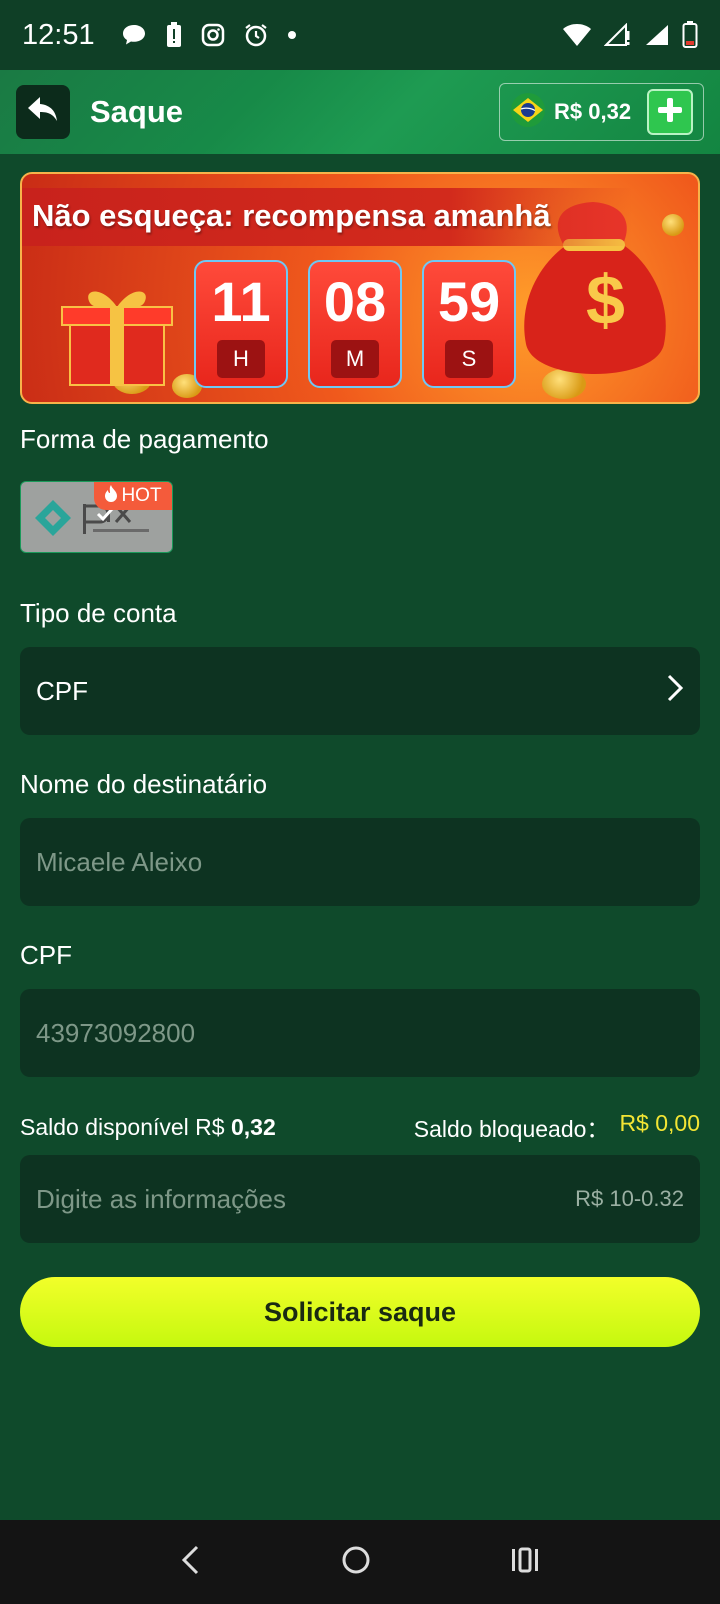 Image resolution: width=720 pixels, height=1604 pixels. What do you see at coordinates (144, 784) in the screenshot?
I see `recipient-name-label: Nome do destinatário` at bounding box center [144, 784].